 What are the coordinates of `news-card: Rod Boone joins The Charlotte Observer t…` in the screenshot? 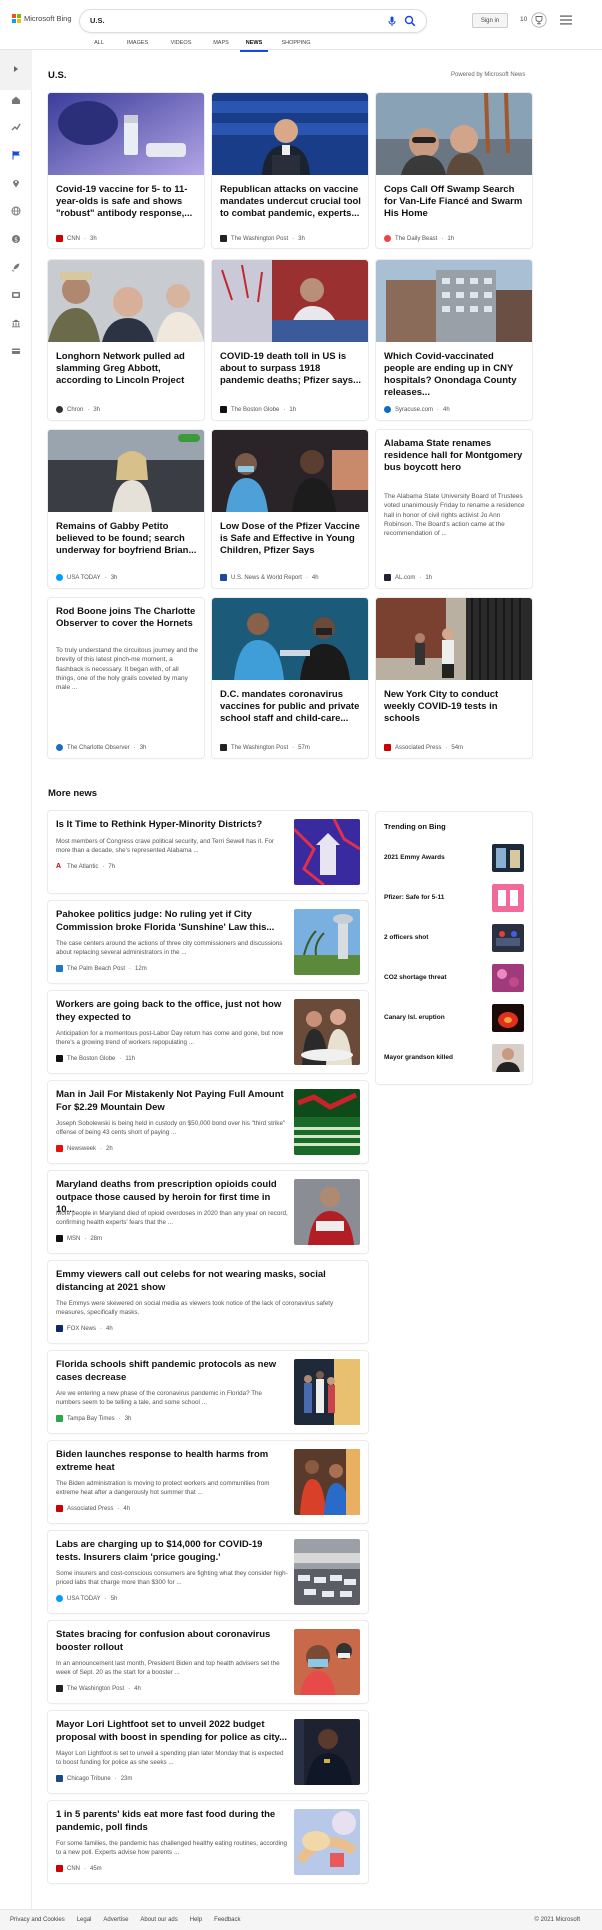 It's located at (126, 678).